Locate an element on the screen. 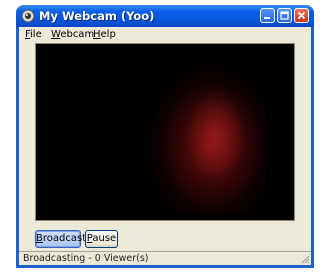 The height and width of the screenshot is (274, 320). title-bar: My Webcam (Yoo) is located at coordinates (165, 16).